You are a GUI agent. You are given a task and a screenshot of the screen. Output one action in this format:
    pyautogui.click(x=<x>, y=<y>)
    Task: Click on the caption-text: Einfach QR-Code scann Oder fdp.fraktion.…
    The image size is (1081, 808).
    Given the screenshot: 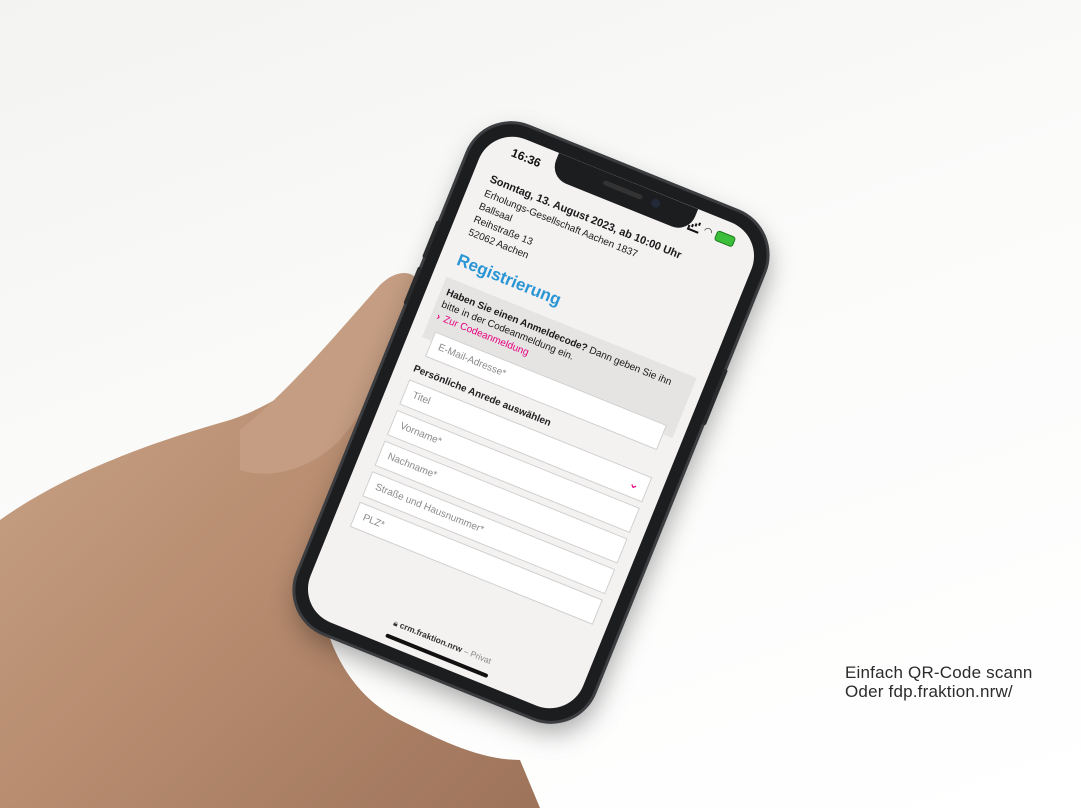 What is the action you would take?
    pyautogui.click(x=939, y=682)
    